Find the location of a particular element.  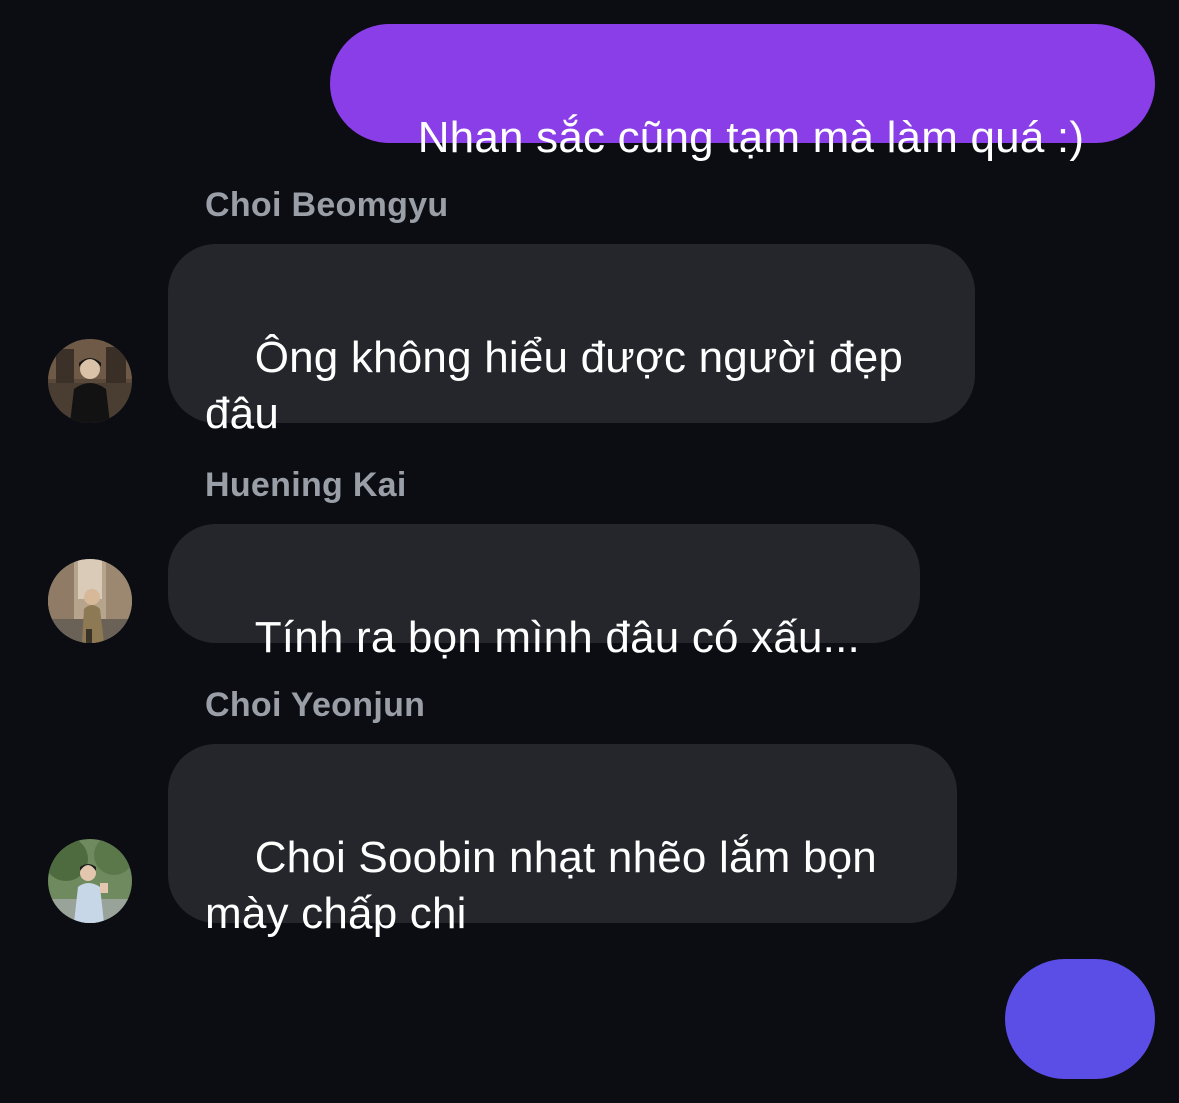

sender-name: Choi Beomgyu is located at coordinates (327, 205).